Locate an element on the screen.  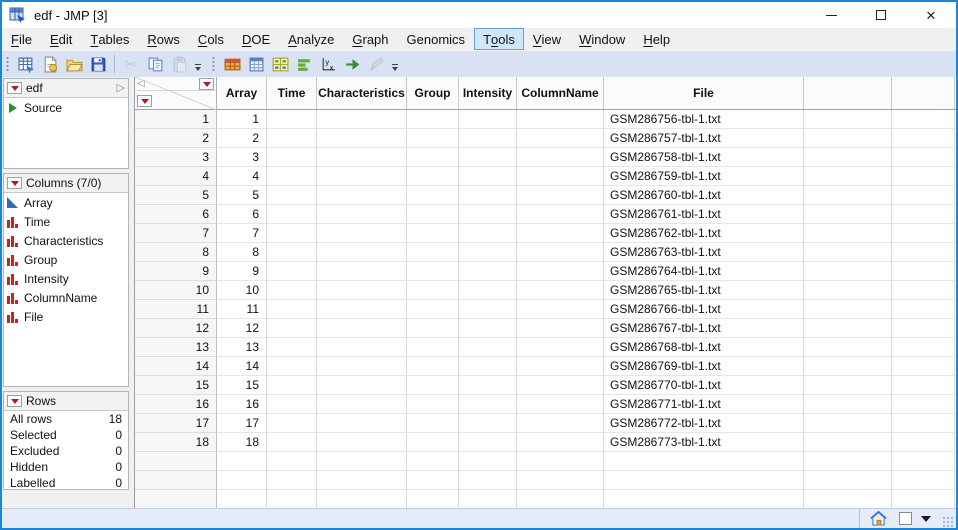
cell: 16 is located at coordinates (242, 404).